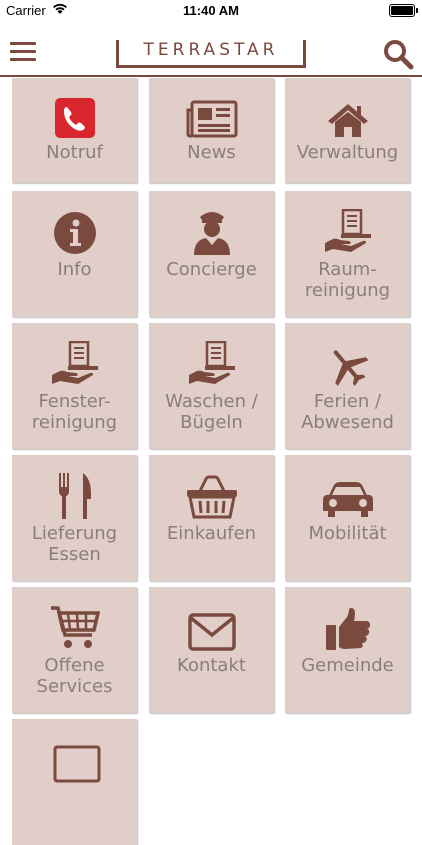 Image resolution: width=422 pixels, height=845 pixels. Describe the element at coordinates (398, 54) in the screenshot. I see `search-icon` at that location.